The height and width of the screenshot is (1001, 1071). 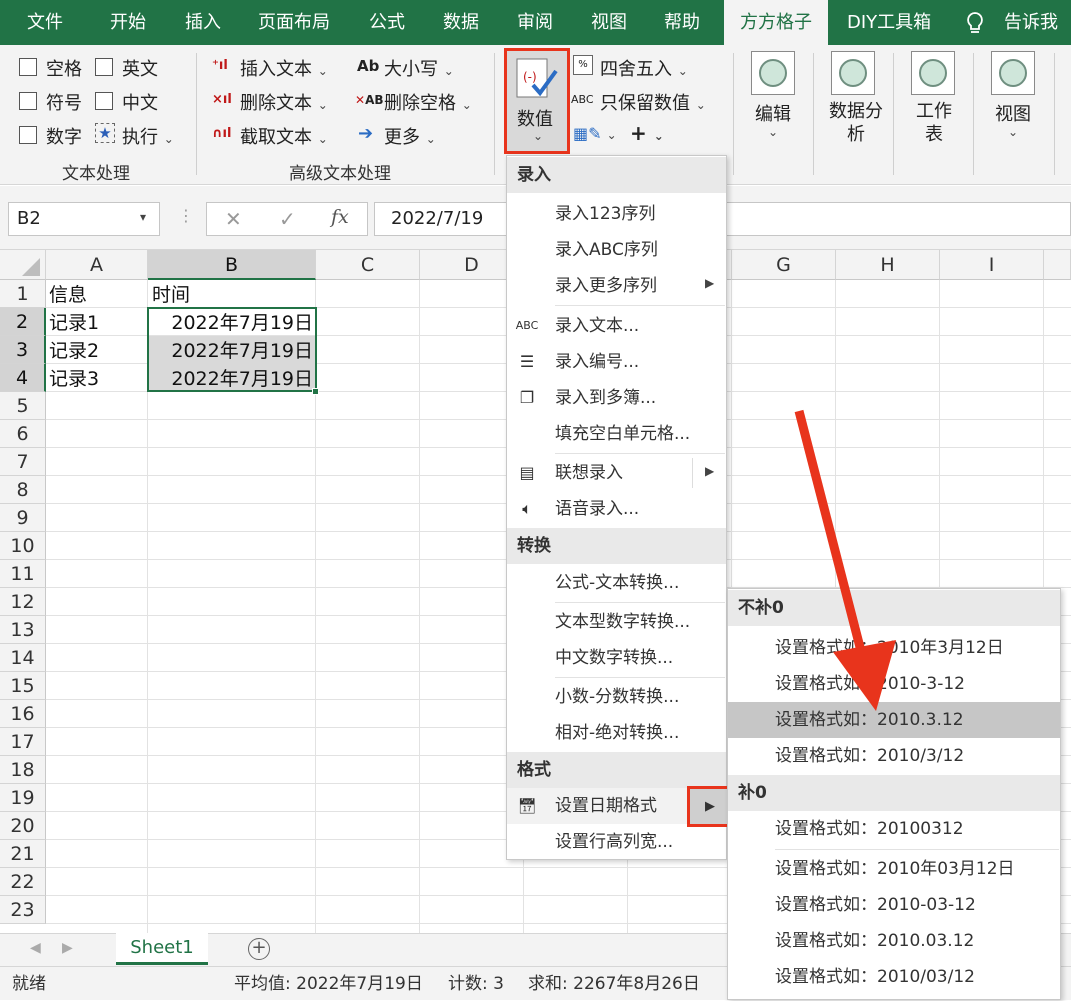 I want to click on checkbox-space, so click(x=28, y=67).